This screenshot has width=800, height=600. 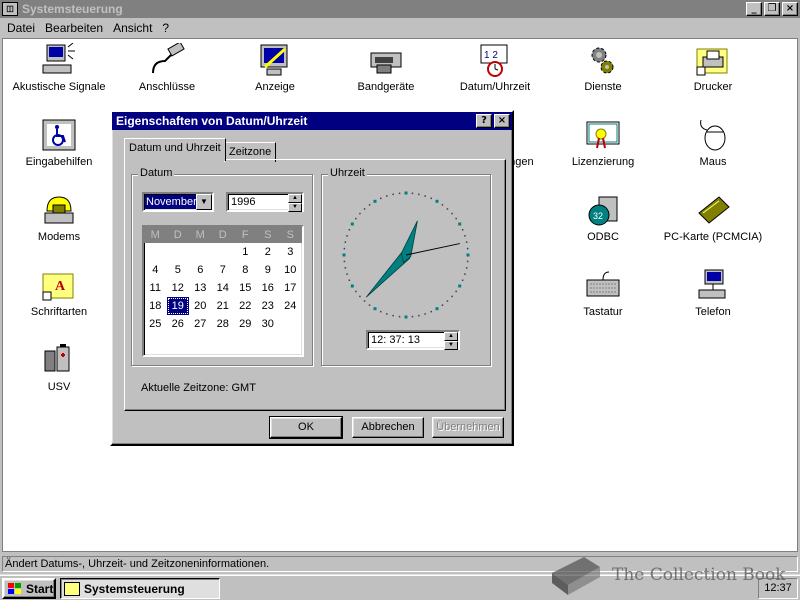 I want to click on applet-label: Akustische Signale, so click(x=59, y=87).